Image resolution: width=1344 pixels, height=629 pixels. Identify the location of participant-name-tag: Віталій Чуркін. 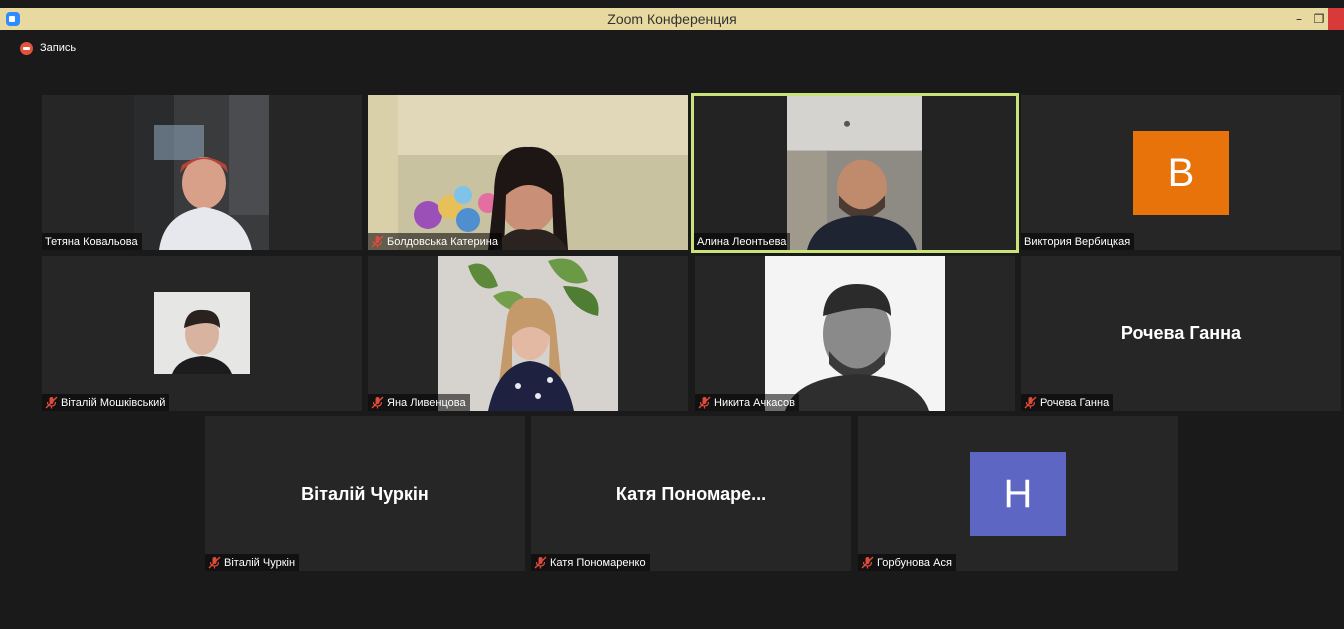
(252, 562).